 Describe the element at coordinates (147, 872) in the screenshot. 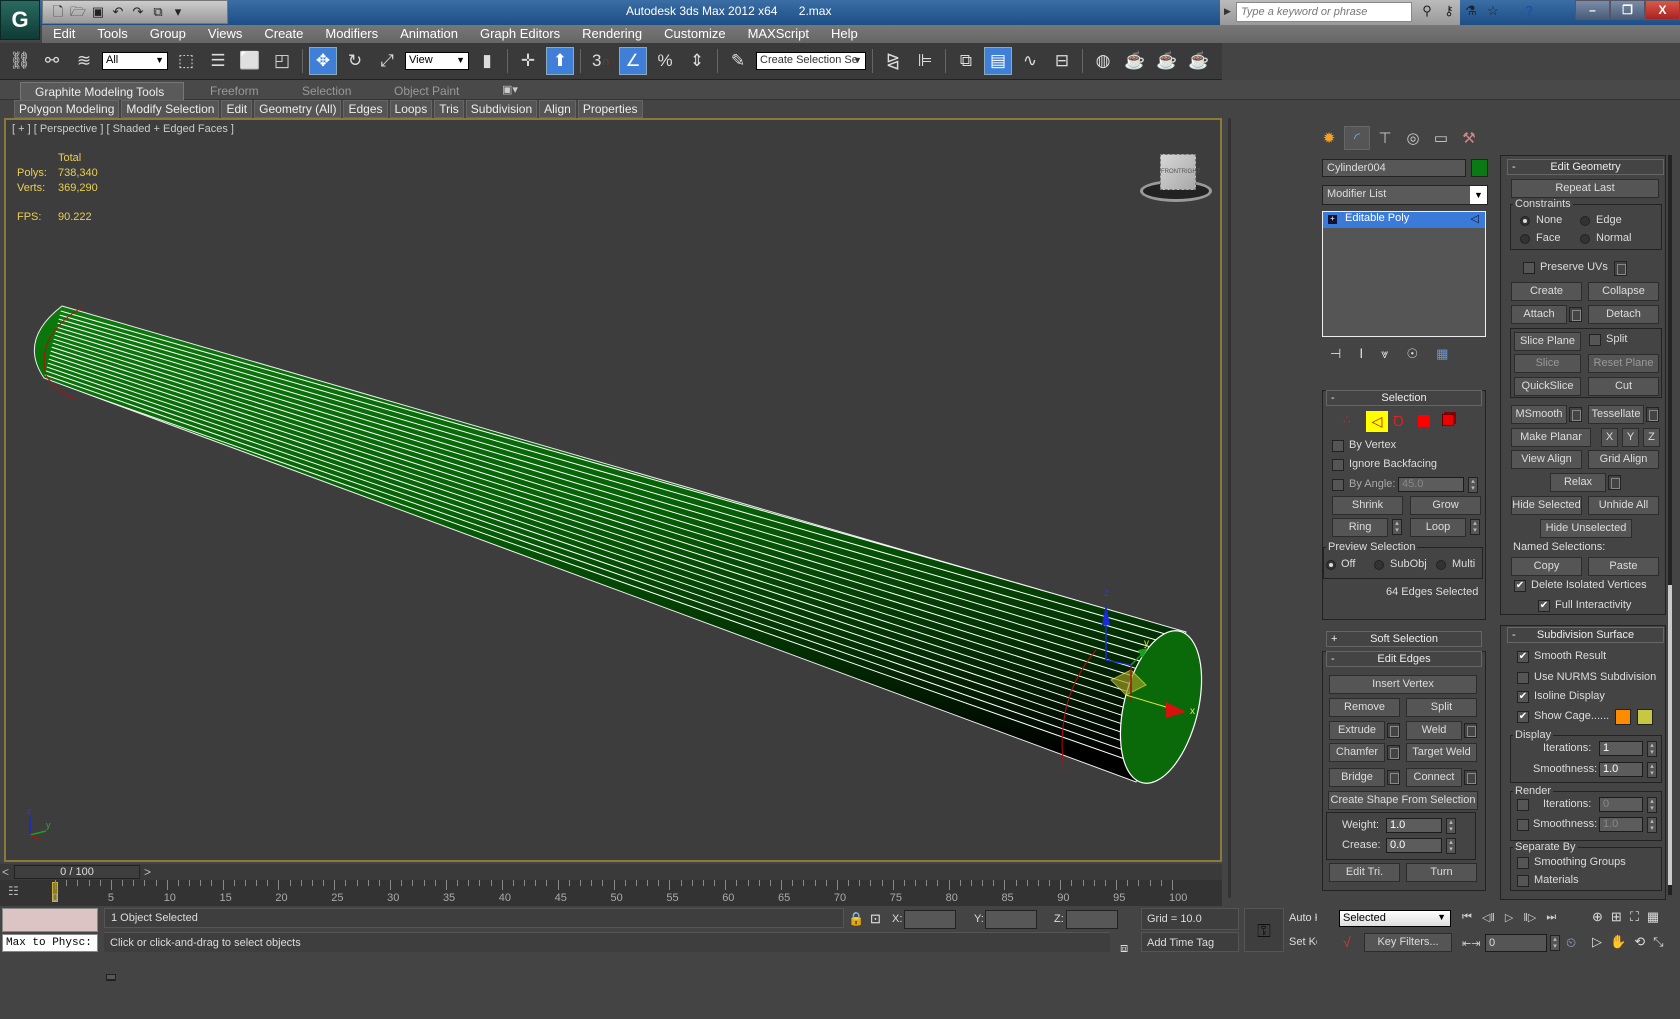

I see `next-frame-arrow: >` at that location.